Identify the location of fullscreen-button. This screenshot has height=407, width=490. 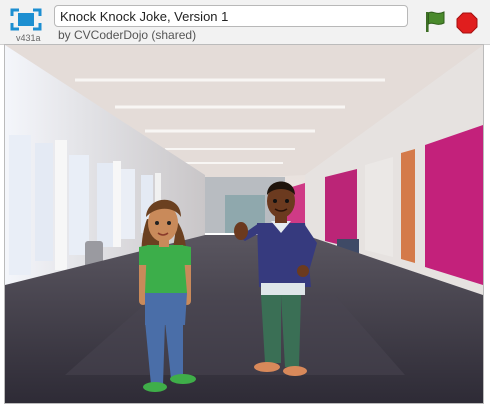
(26, 20).